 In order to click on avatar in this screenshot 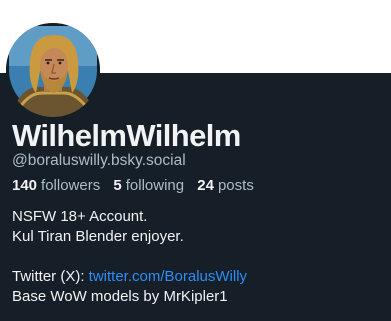, I will do `click(53, 70)`.